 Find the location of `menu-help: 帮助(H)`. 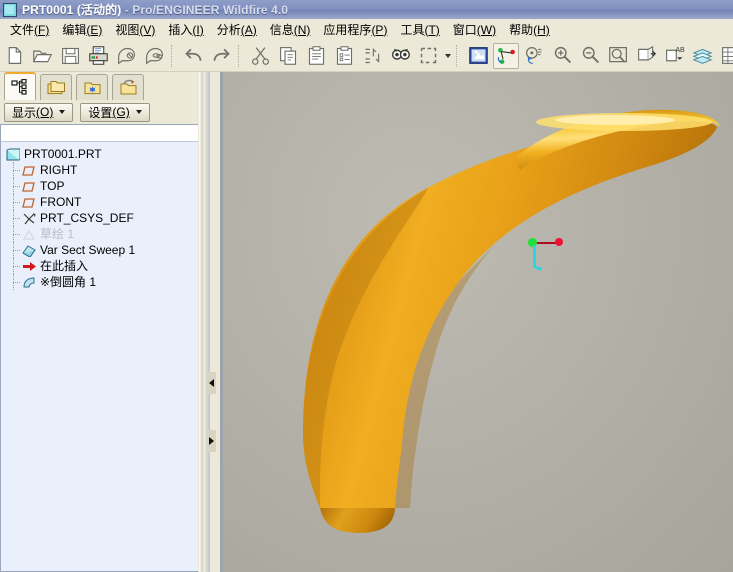

menu-help: 帮助(H) is located at coordinates (530, 29).